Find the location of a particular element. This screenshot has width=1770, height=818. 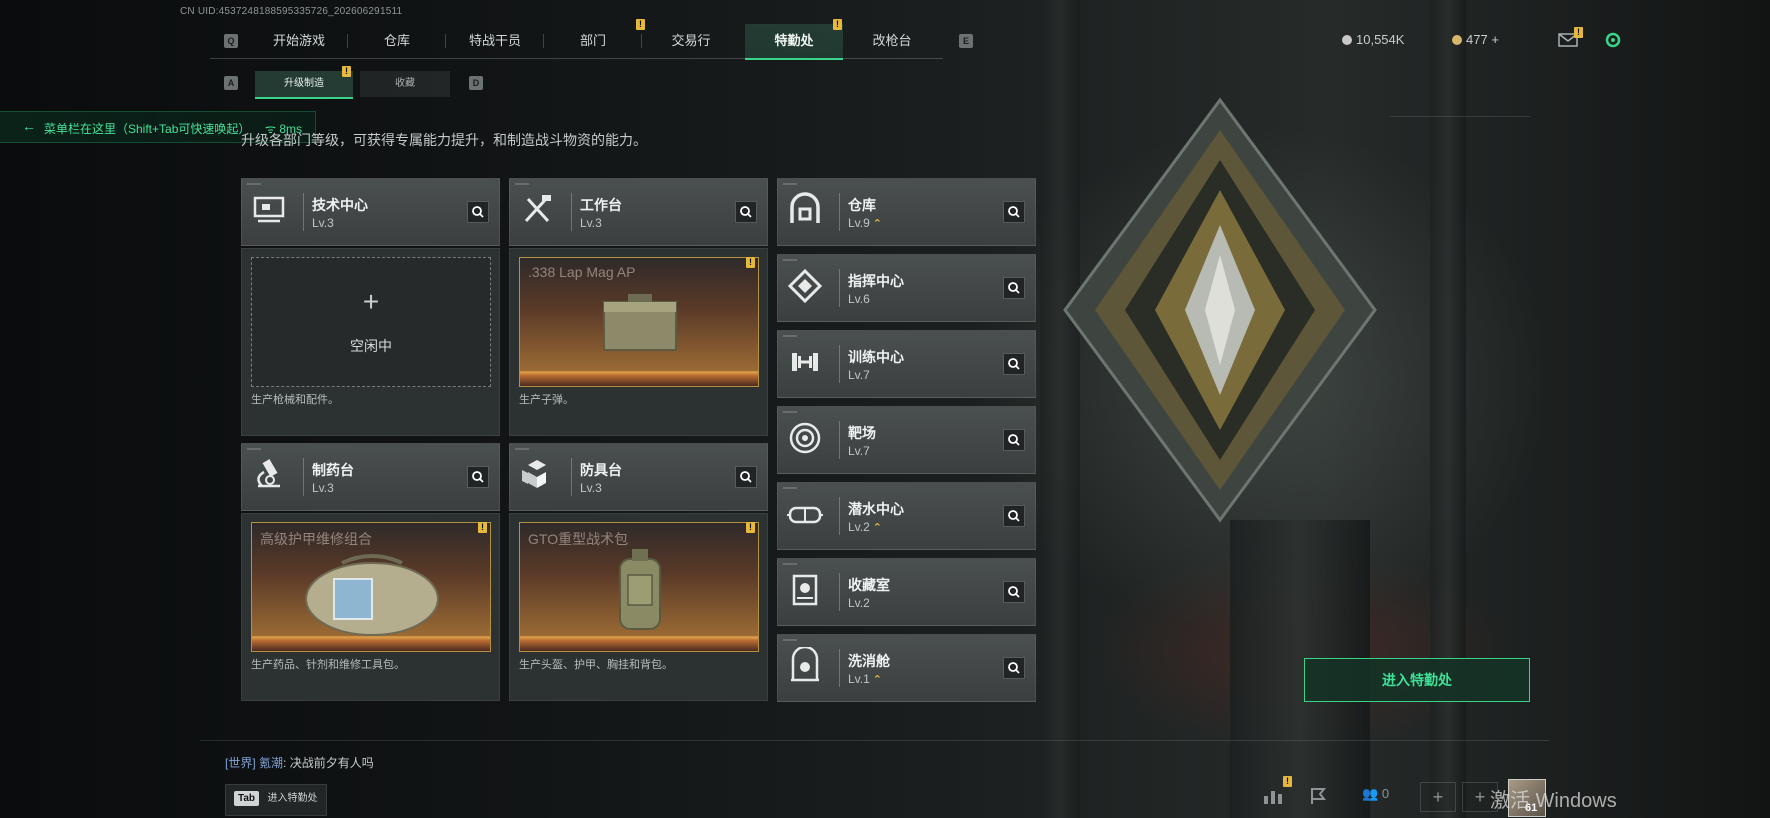

department-card-command-center: 指挥中心 Lv.6 is located at coordinates (906, 288).